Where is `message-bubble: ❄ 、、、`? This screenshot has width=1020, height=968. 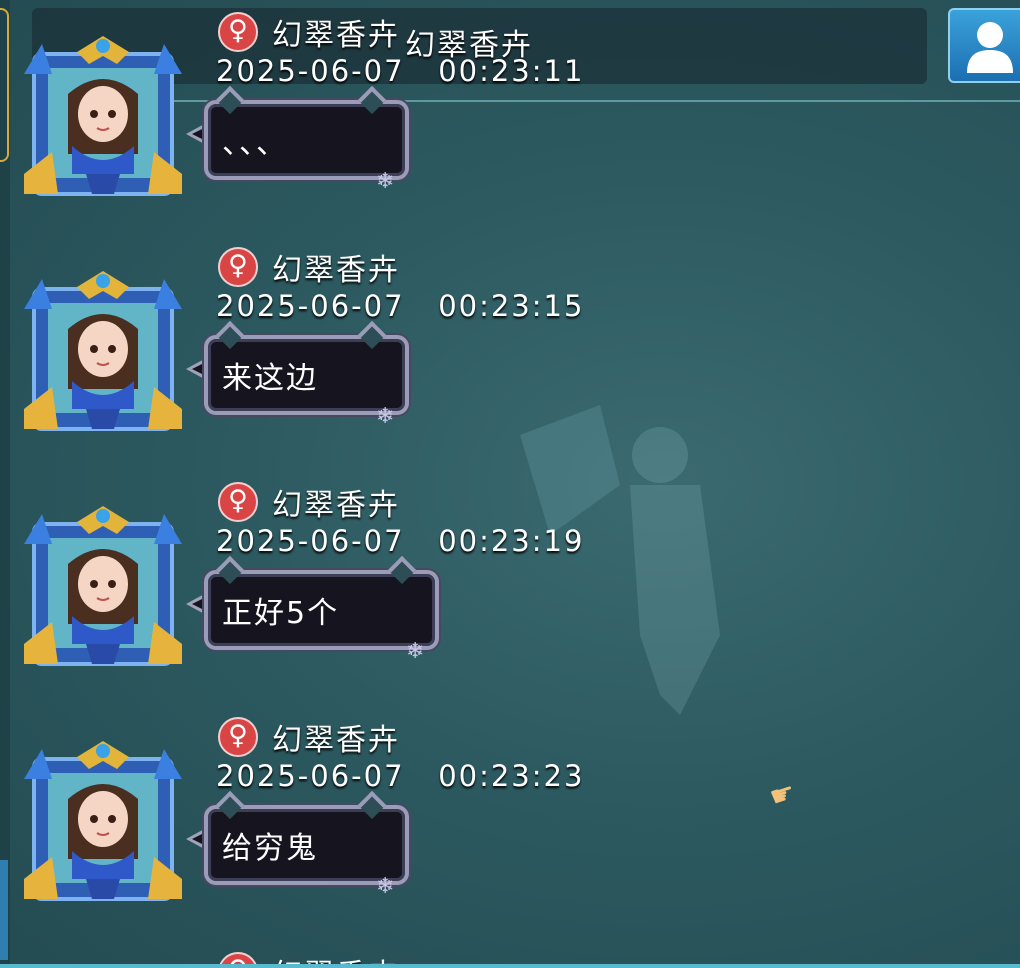 message-bubble: ❄ 、、、 is located at coordinates (301, 140).